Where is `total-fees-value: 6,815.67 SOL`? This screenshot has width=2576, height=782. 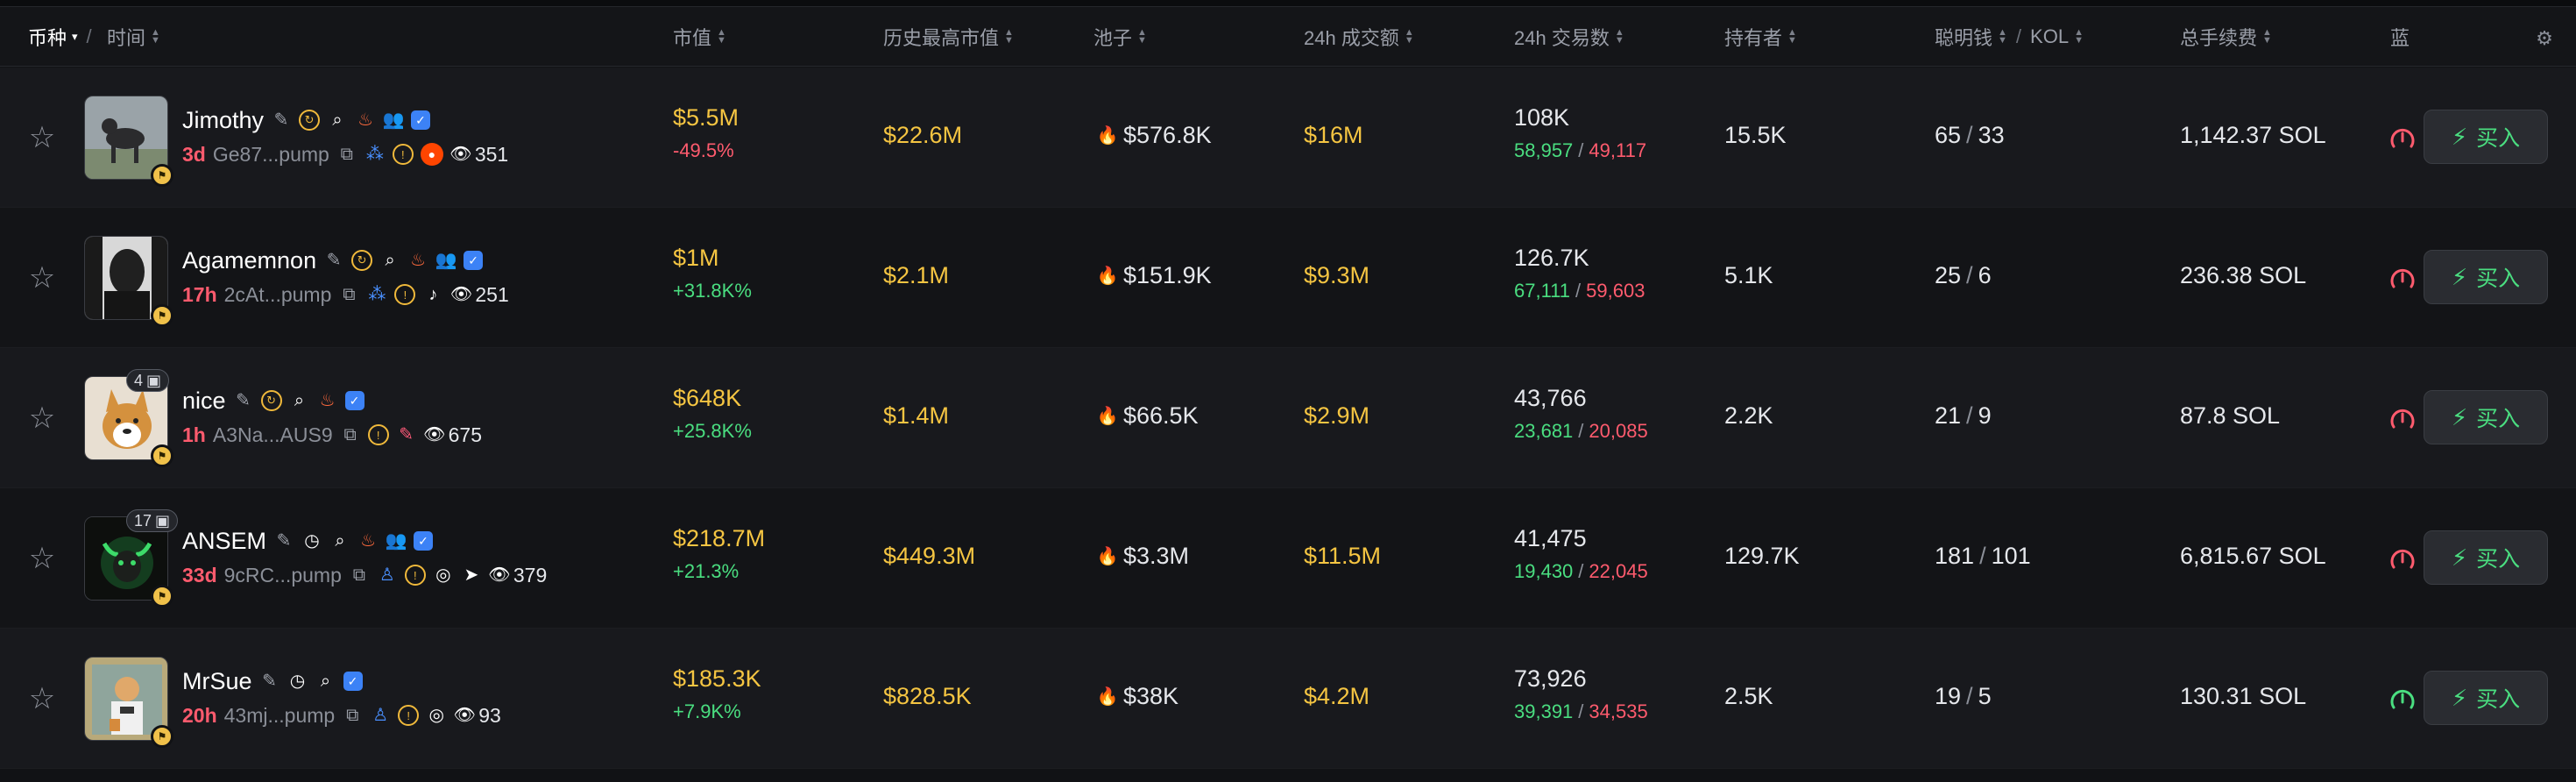 total-fees-value: 6,815.67 SOL is located at coordinates (2253, 556).